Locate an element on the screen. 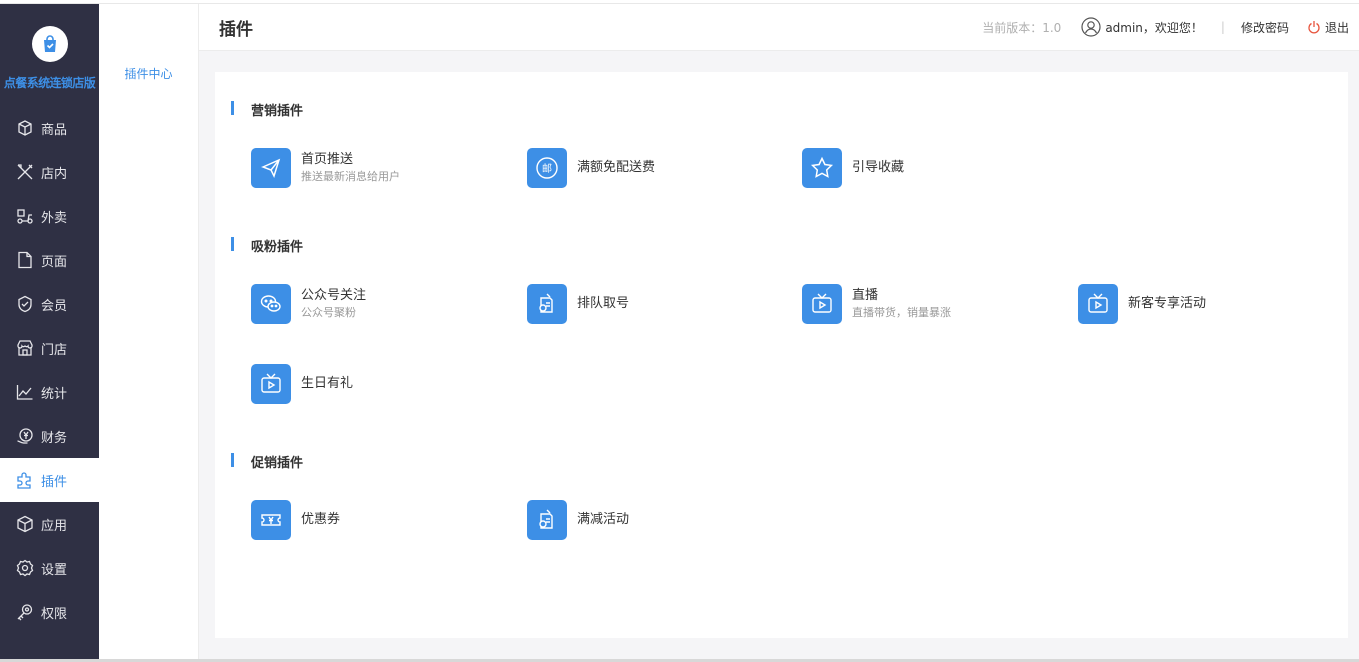  plugin-desc: 公众号聚粉 is located at coordinates (328, 312).